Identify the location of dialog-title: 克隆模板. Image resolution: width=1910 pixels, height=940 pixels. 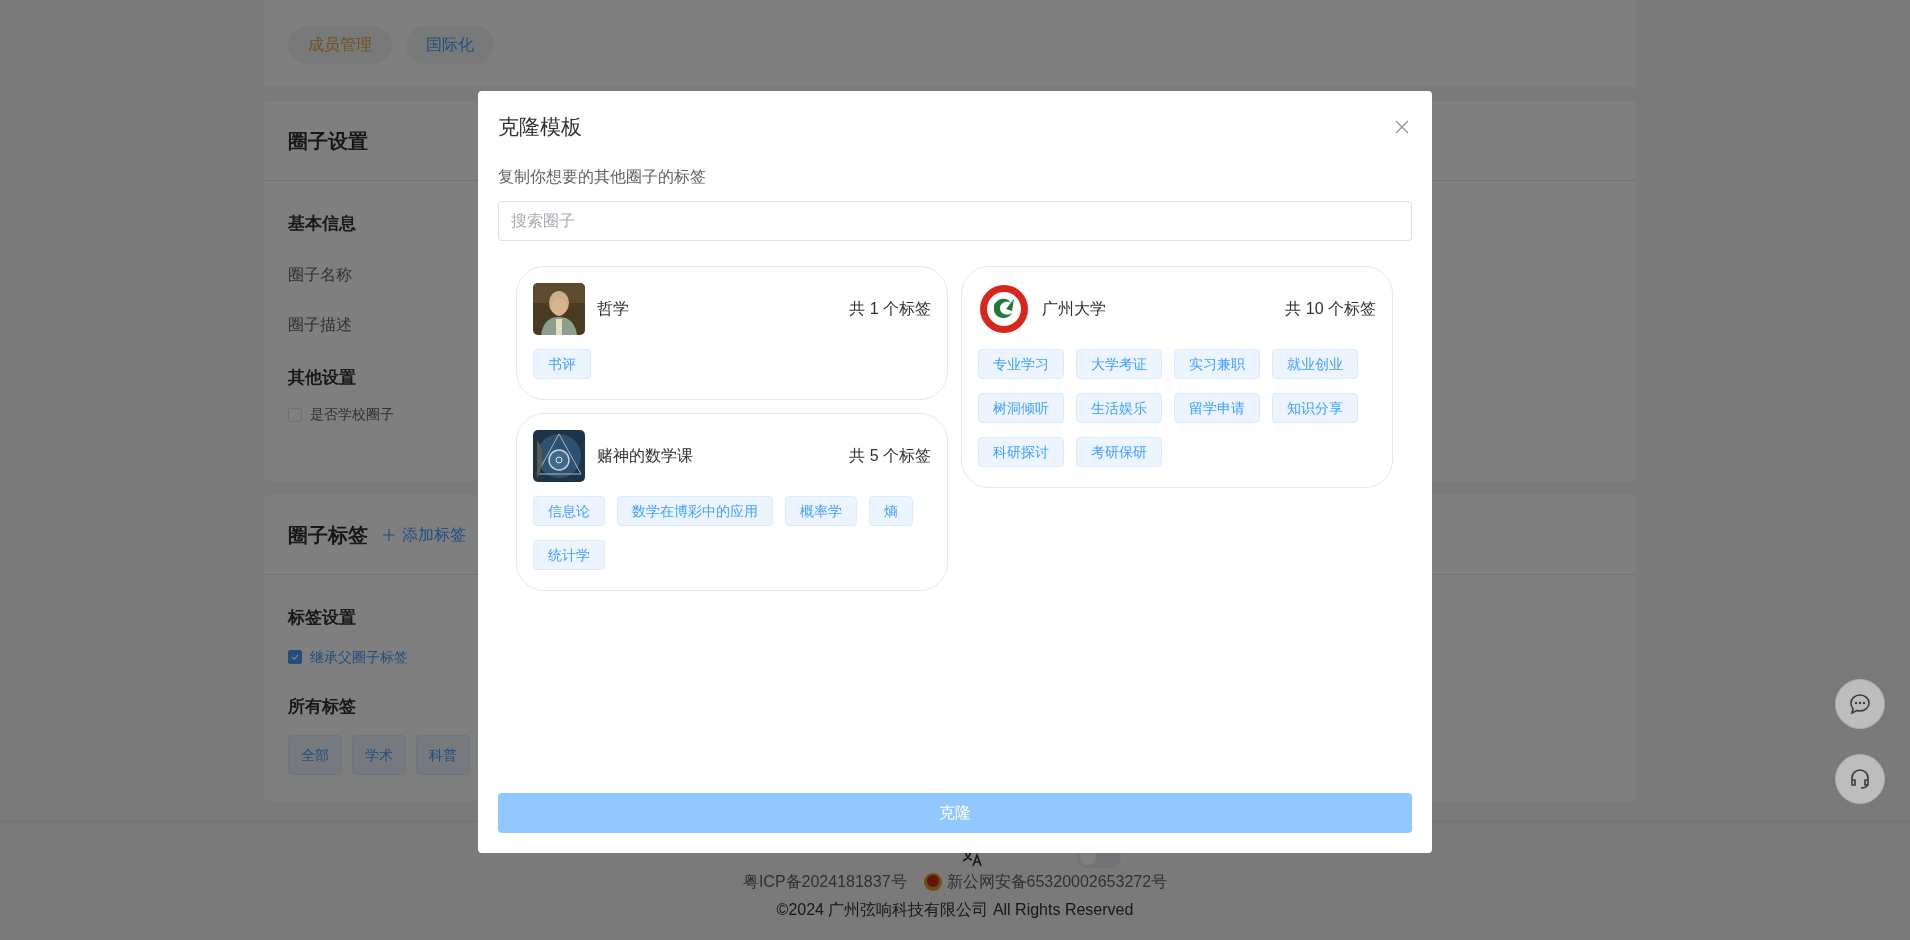
(540, 127).